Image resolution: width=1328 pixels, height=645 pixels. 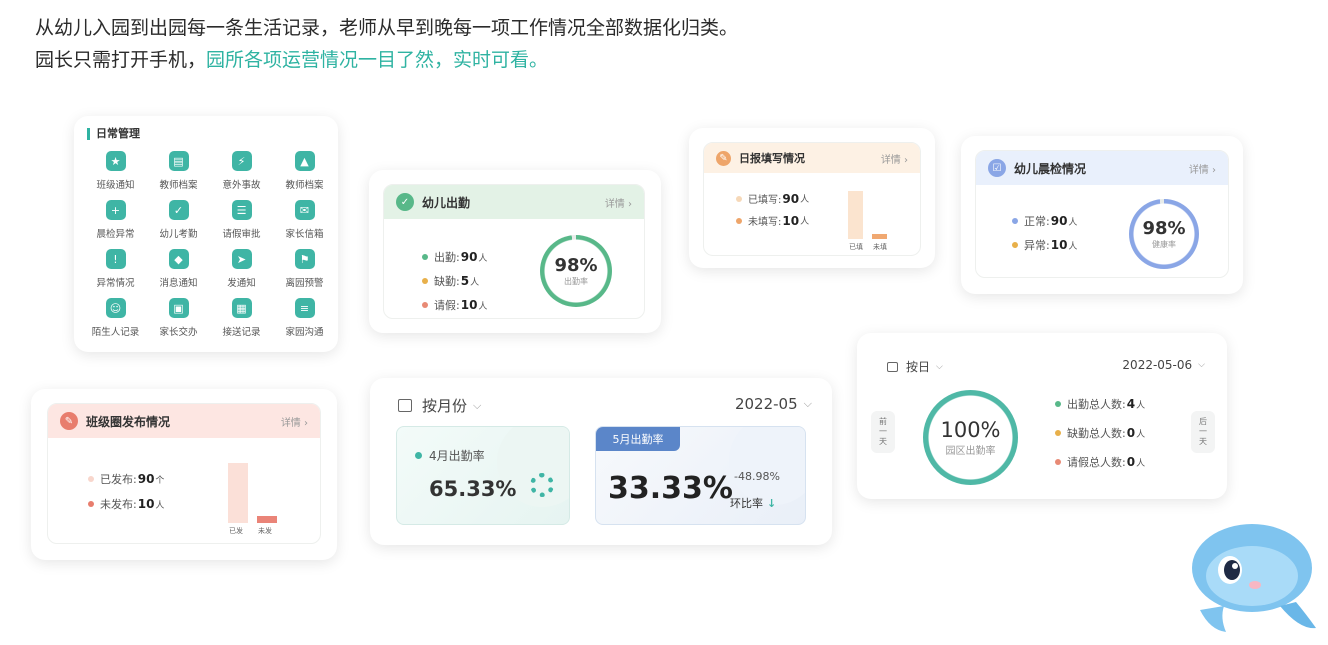 What do you see at coordinates (772, 503) in the screenshot?
I see `arrow-down-icon: ↓` at bounding box center [772, 503].